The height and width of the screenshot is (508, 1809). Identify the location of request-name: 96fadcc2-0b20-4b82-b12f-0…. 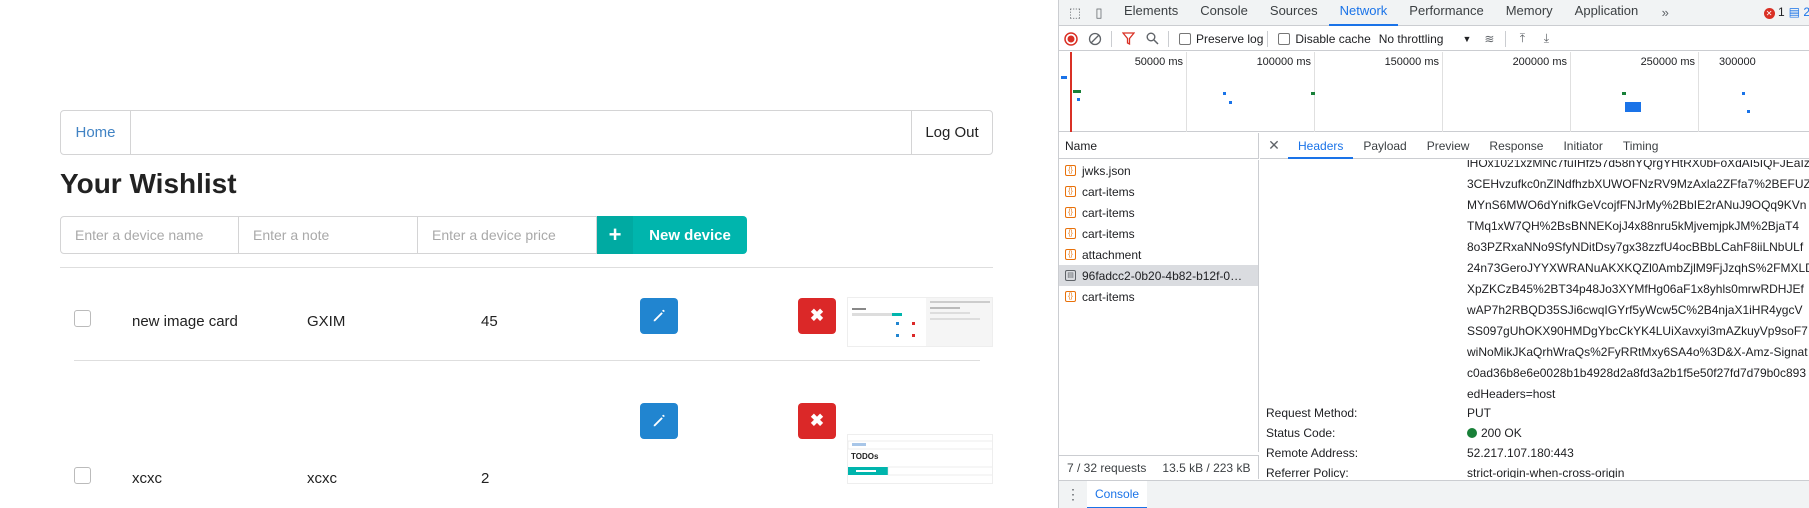
(1162, 275).